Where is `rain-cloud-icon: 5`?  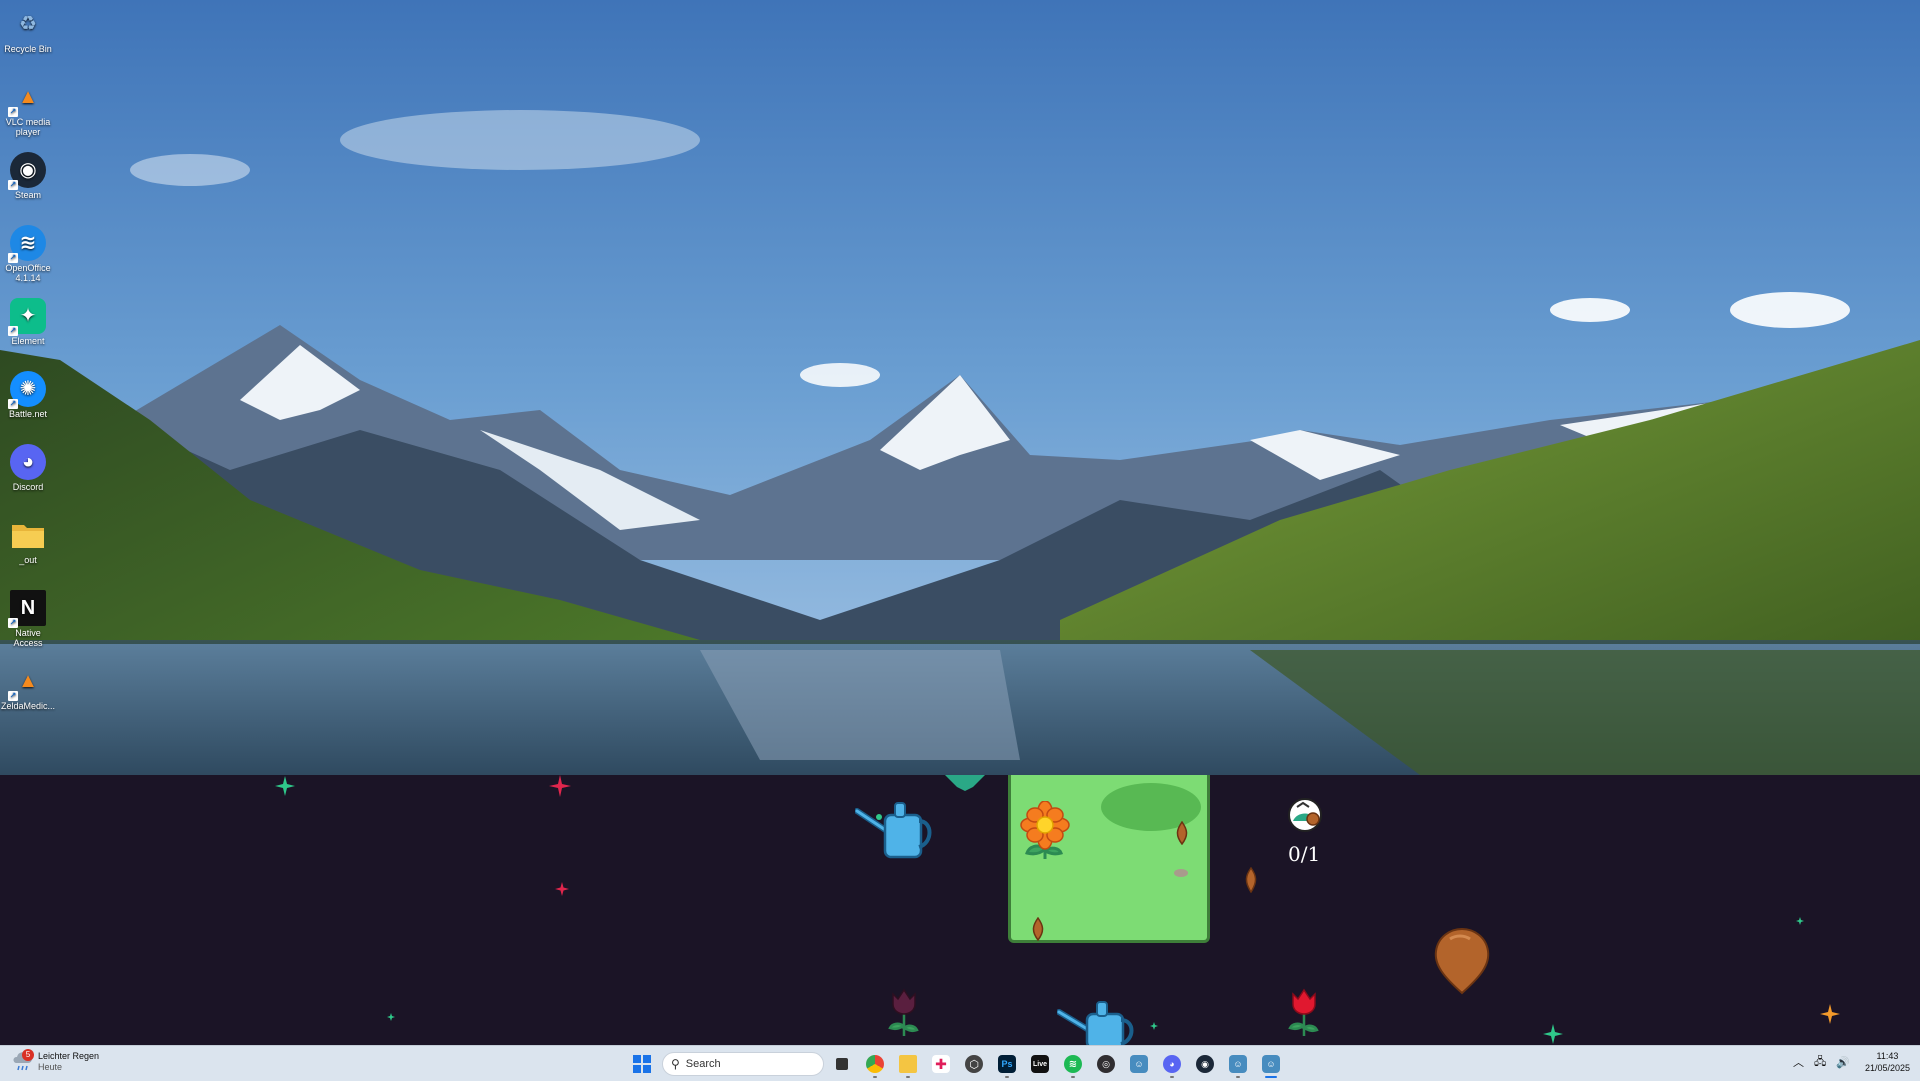
rain-cloud-icon: 5 is located at coordinates (23, 1061).